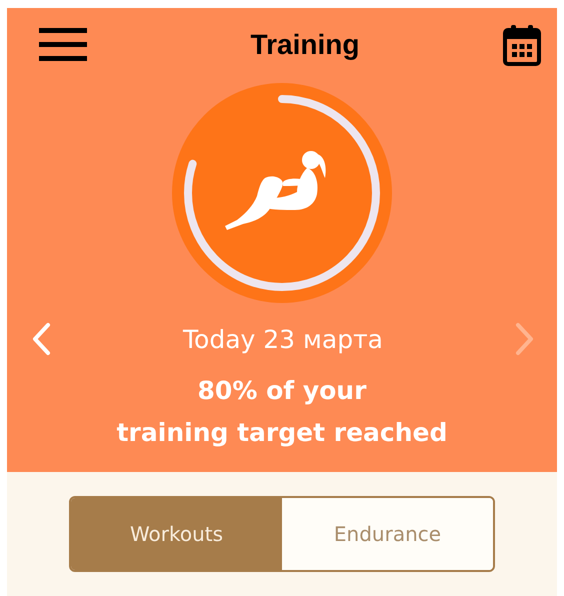 The height and width of the screenshot is (596, 564). I want to click on date-label: Today 23 марта, so click(283, 339).